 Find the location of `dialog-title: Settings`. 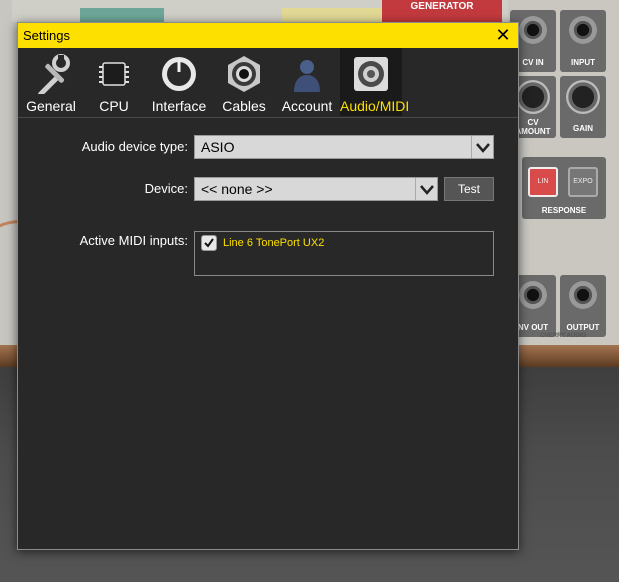

dialog-title: Settings is located at coordinates (46, 35).